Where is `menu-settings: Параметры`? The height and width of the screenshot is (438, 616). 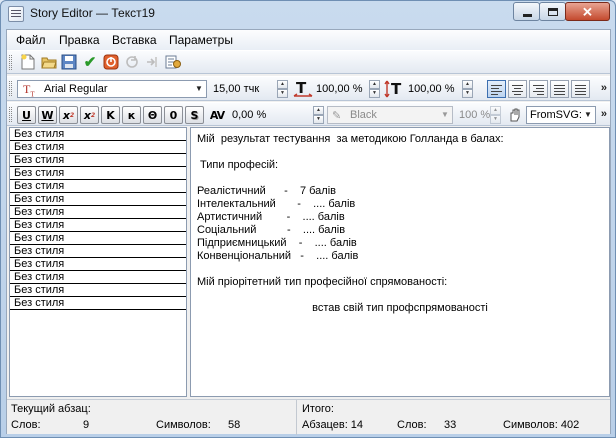
menu-settings: Параметры is located at coordinates (201, 40).